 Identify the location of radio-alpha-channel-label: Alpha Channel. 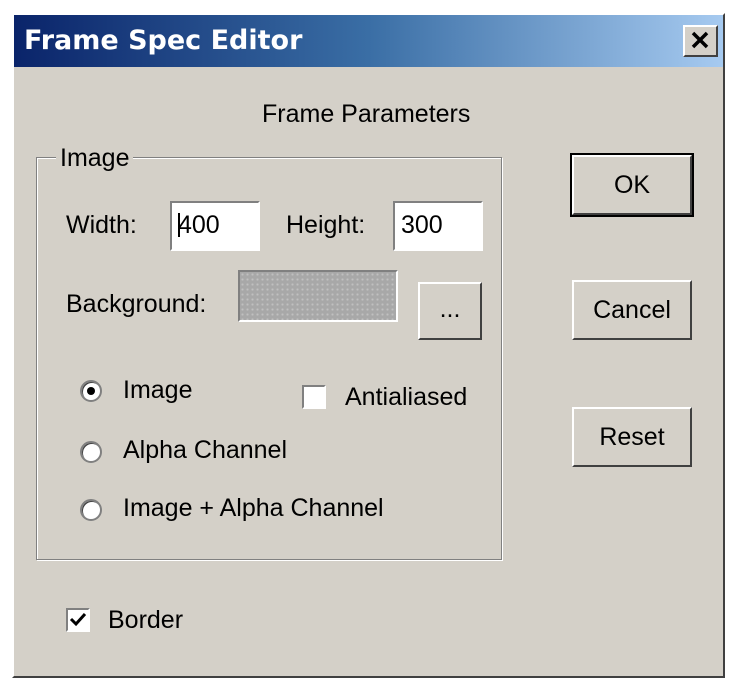
(205, 450).